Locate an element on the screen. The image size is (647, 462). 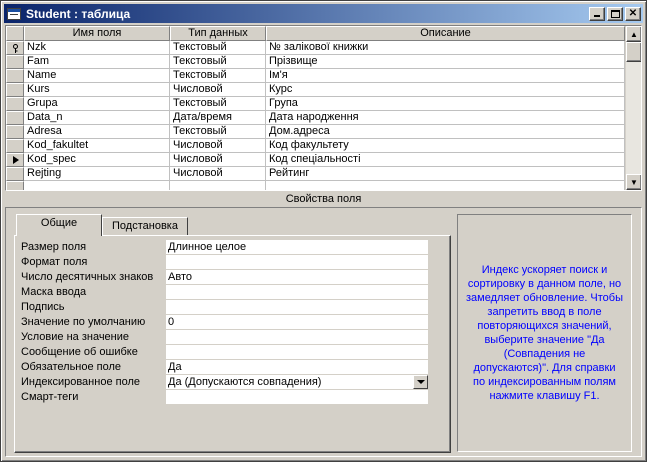
table-row: Name Текстовый Ім'я is located at coordinates (323, 76).